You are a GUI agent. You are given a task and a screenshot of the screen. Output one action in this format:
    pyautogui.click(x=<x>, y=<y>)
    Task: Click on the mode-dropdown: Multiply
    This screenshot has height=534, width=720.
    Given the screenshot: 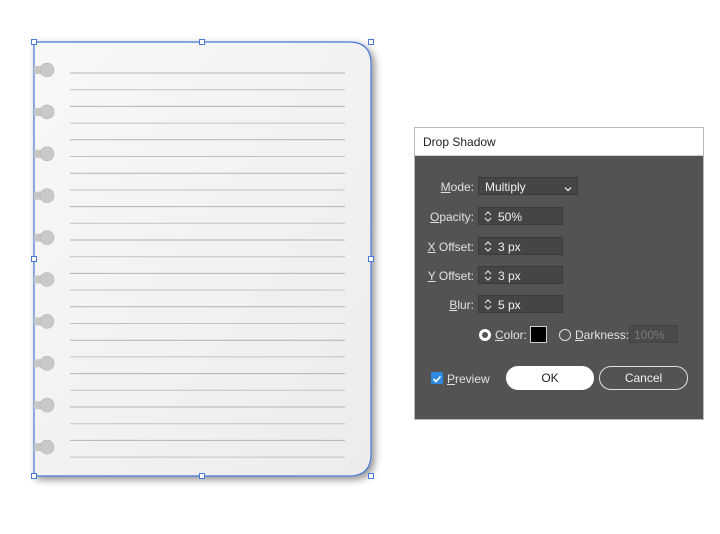 What is the action you would take?
    pyautogui.click(x=528, y=186)
    